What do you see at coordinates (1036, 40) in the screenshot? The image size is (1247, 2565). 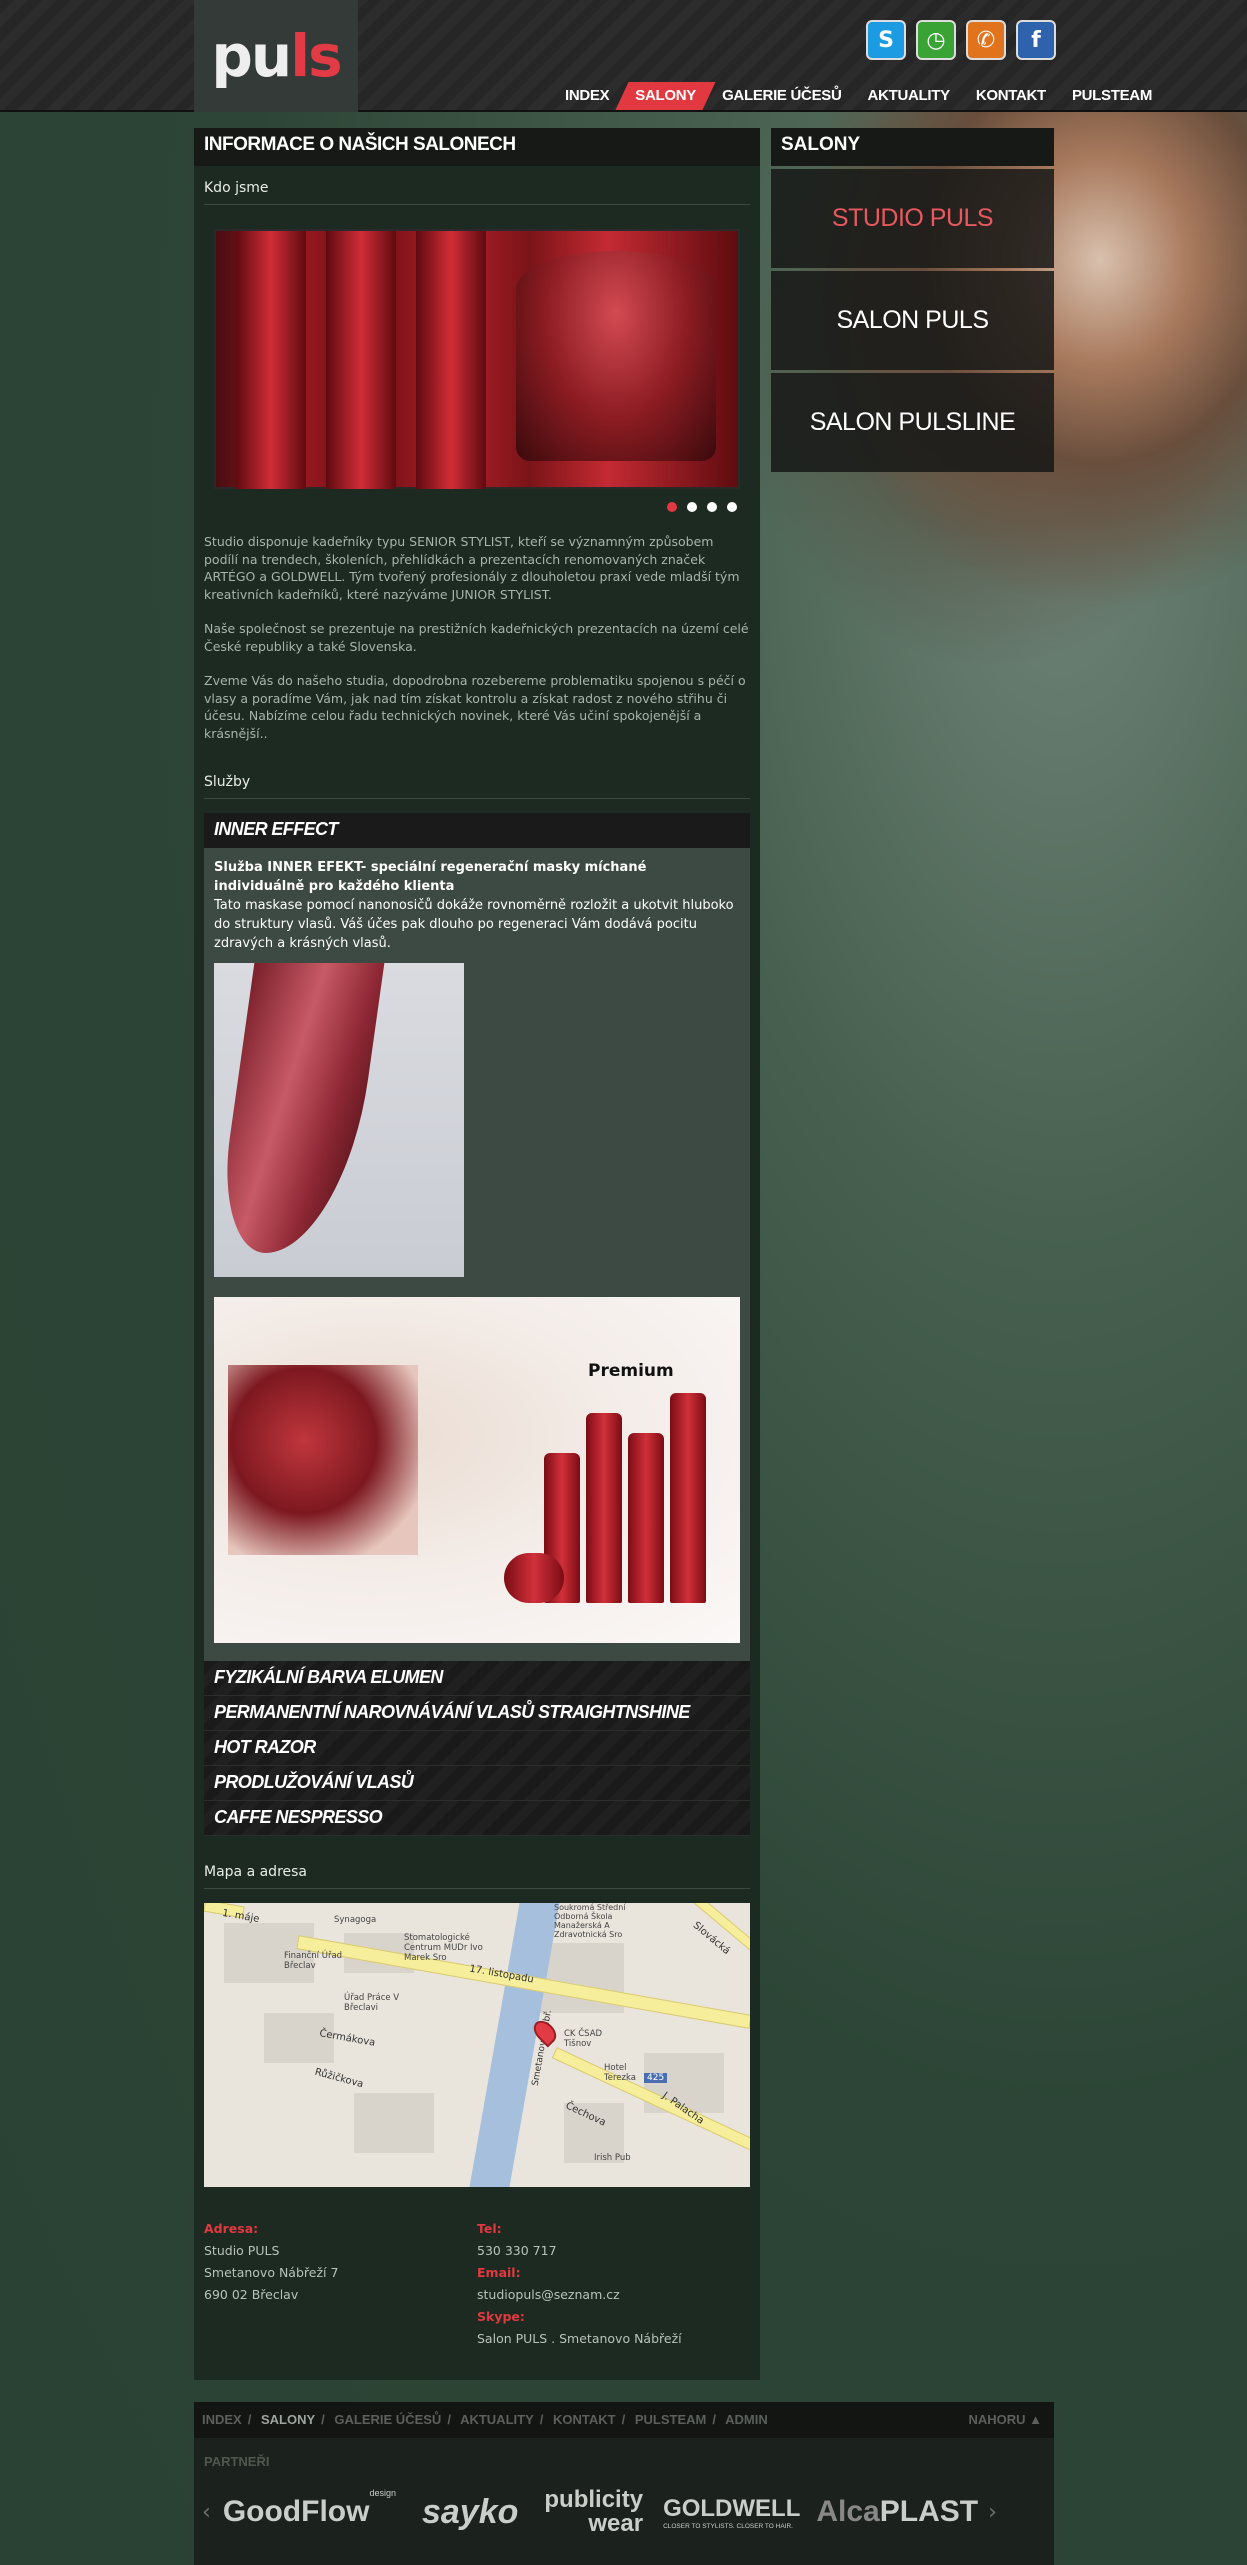 I see `facebook-icon: f` at bounding box center [1036, 40].